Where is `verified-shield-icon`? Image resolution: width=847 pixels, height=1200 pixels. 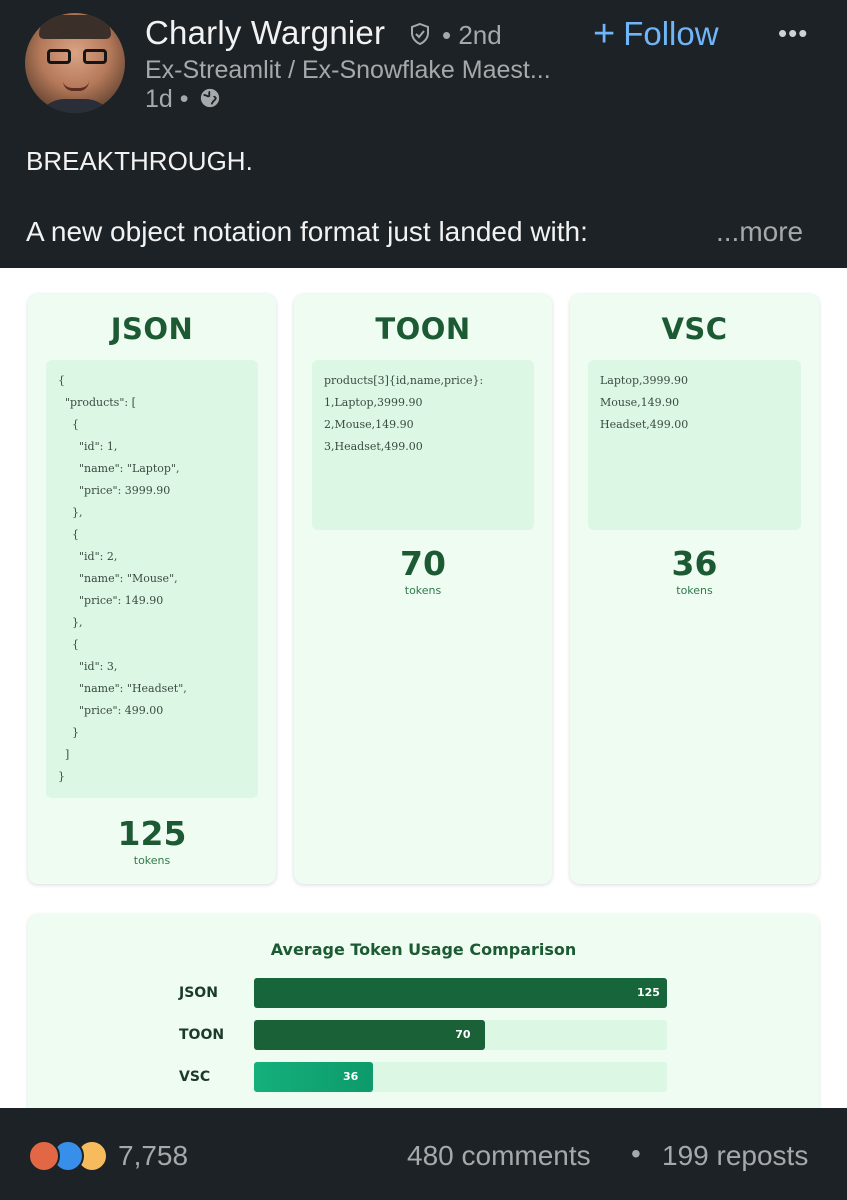 verified-shield-icon is located at coordinates (420, 34).